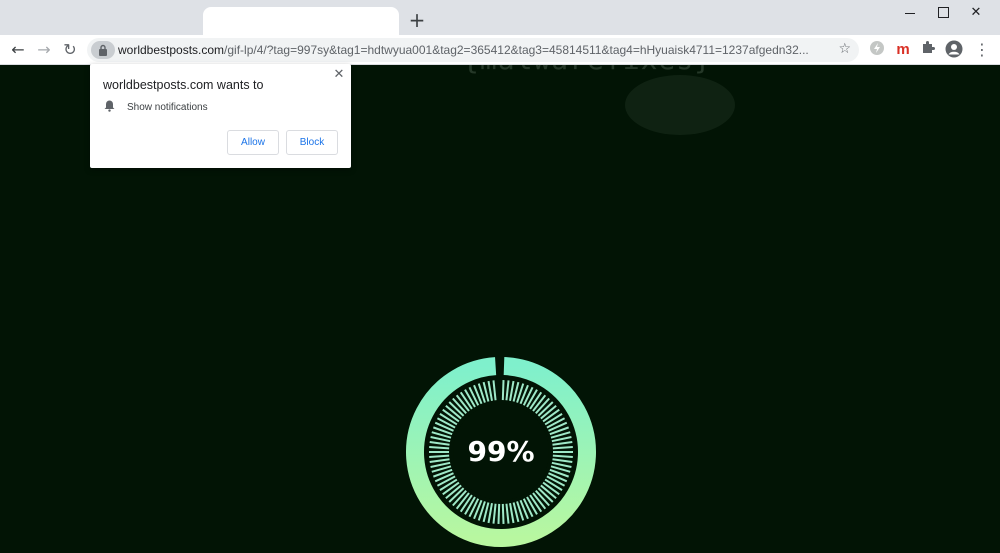 The height and width of the screenshot is (553, 1000). I want to click on site-info-button, so click(103, 50).